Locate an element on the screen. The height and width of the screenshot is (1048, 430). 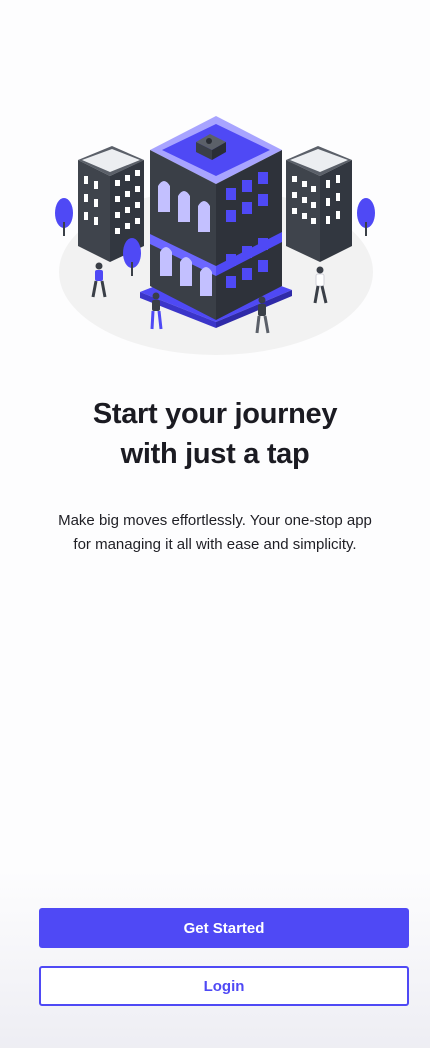
onboarding-headline: Start your journey with just a tap is located at coordinates (215, 434).